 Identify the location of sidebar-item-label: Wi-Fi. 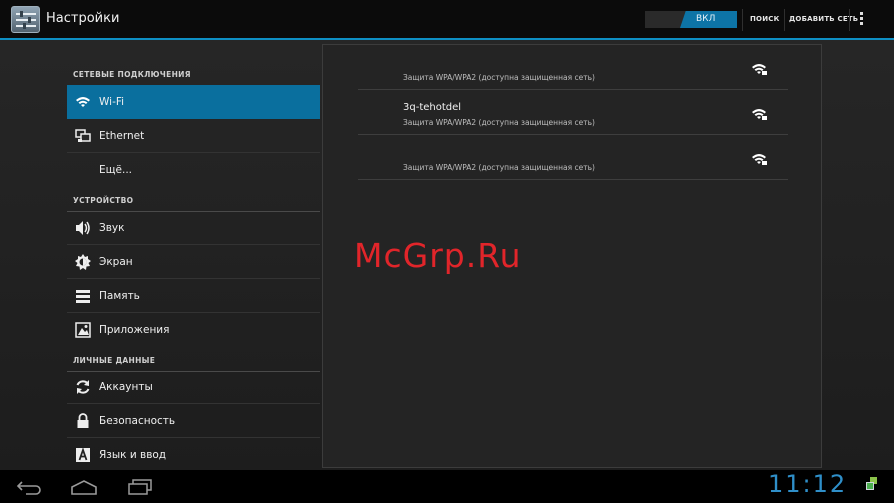
(112, 102).